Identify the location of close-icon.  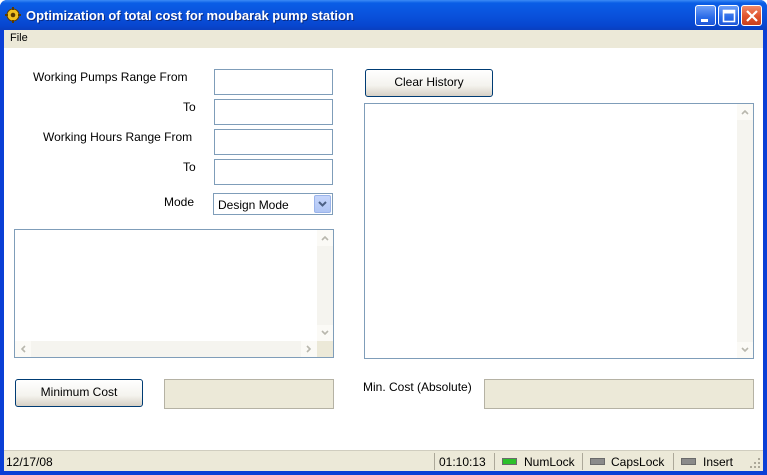
(752, 16).